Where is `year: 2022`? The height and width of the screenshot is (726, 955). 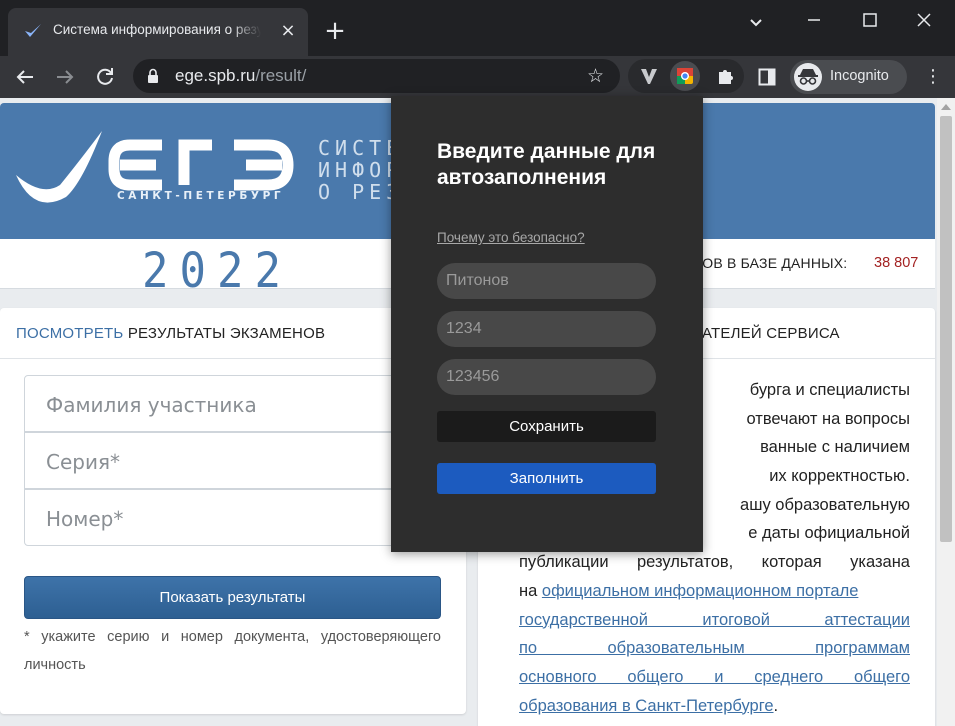 year: 2022 is located at coordinates (217, 271).